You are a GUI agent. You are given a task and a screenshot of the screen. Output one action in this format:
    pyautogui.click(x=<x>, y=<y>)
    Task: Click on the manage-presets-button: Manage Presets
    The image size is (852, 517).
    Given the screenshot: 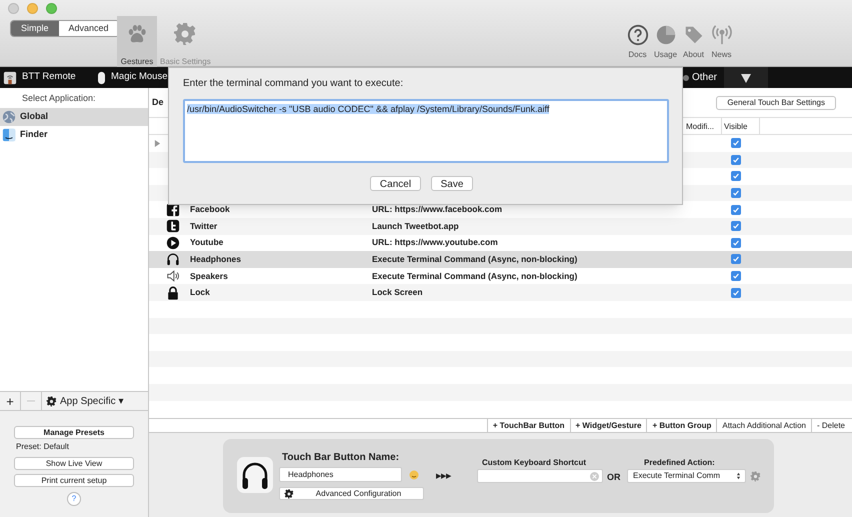 What is the action you would take?
    pyautogui.click(x=74, y=432)
    